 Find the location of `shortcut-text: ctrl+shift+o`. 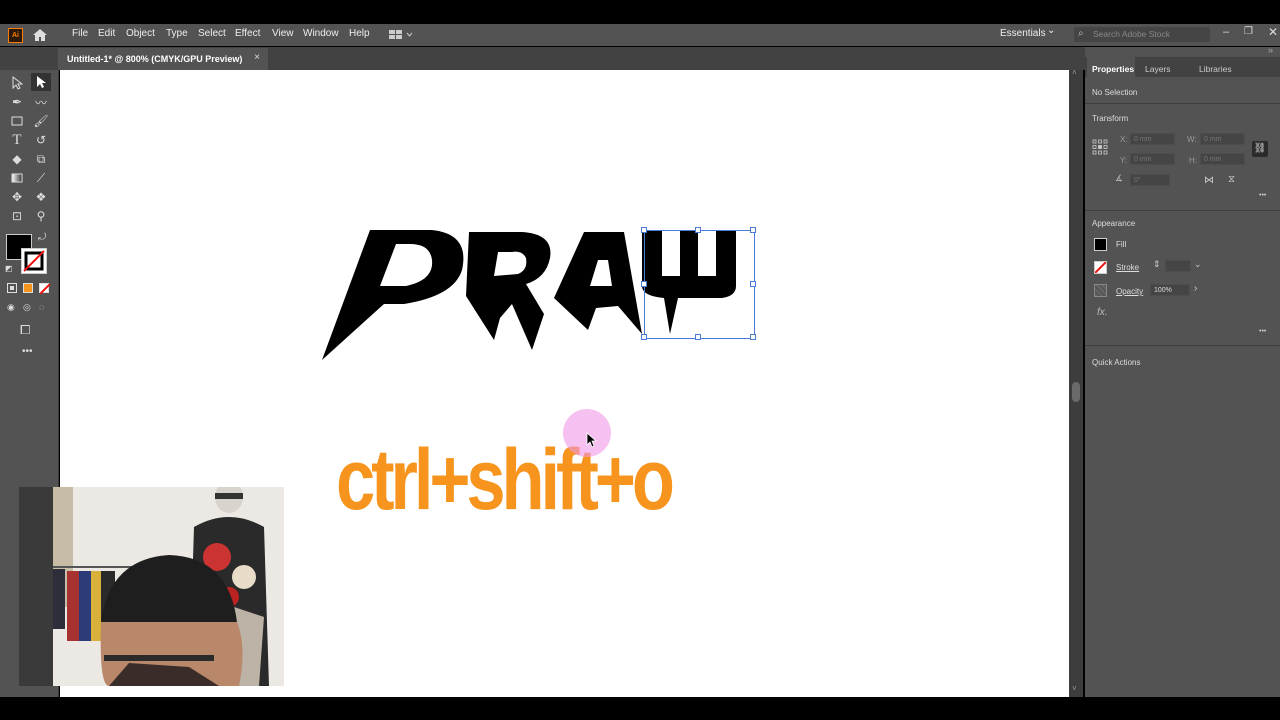

shortcut-text: ctrl+shift+o is located at coordinates (505, 480).